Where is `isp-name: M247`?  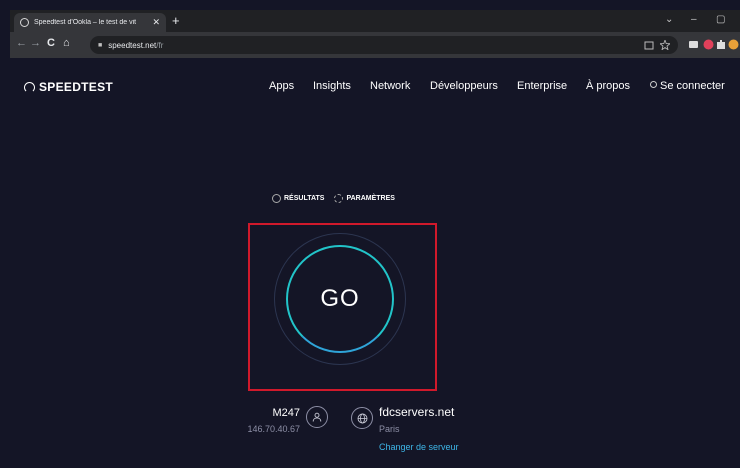 isp-name: M247 is located at coordinates (286, 413).